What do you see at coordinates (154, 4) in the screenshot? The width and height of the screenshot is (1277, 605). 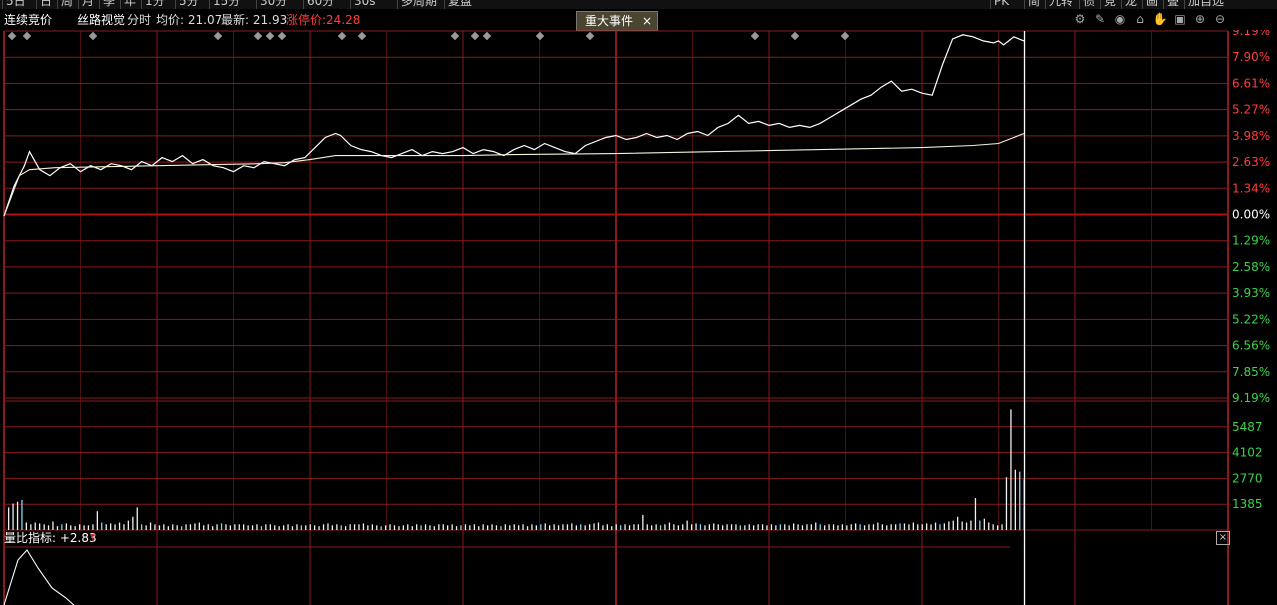 I see `period-tab-6: 1分` at bounding box center [154, 4].